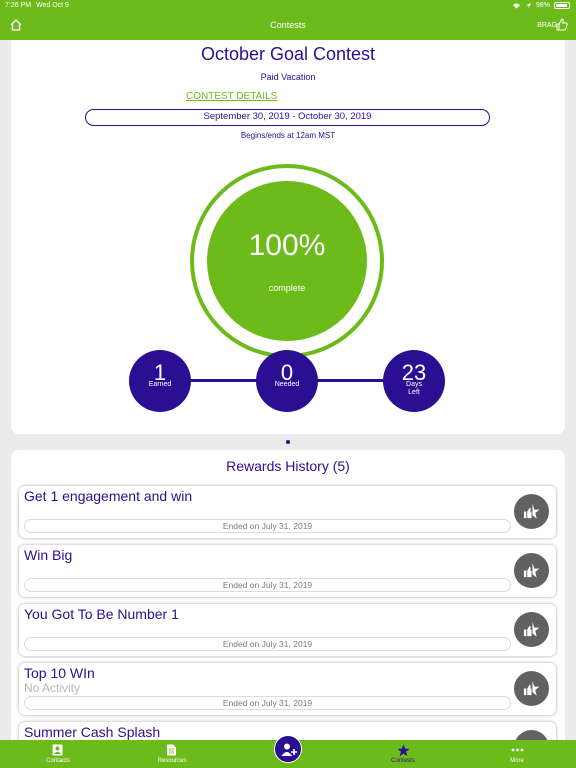  I want to click on reward-name: Top 10 WIn, so click(59, 673).